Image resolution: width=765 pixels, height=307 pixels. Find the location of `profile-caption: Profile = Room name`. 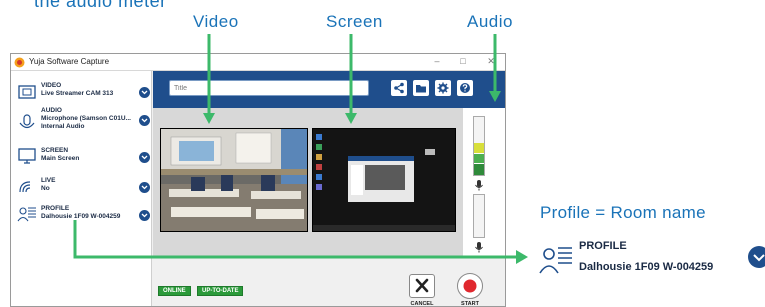

profile-caption: Profile = Room name is located at coordinates (623, 212).